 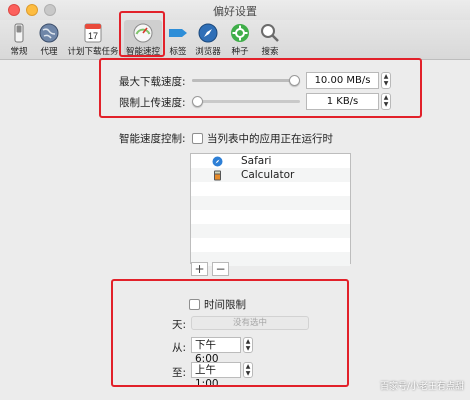 I want to click on list-item: Safari, so click(x=270, y=162).